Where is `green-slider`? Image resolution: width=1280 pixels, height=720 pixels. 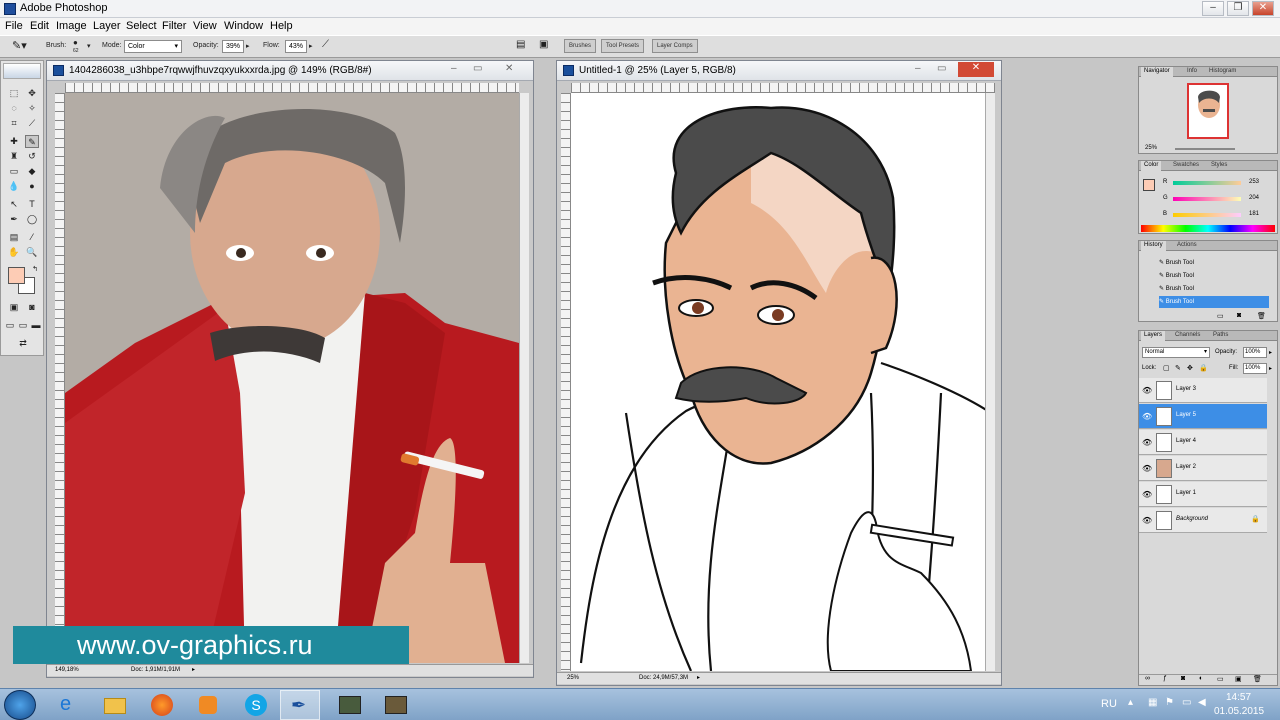 green-slider is located at coordinates (1207, 199).